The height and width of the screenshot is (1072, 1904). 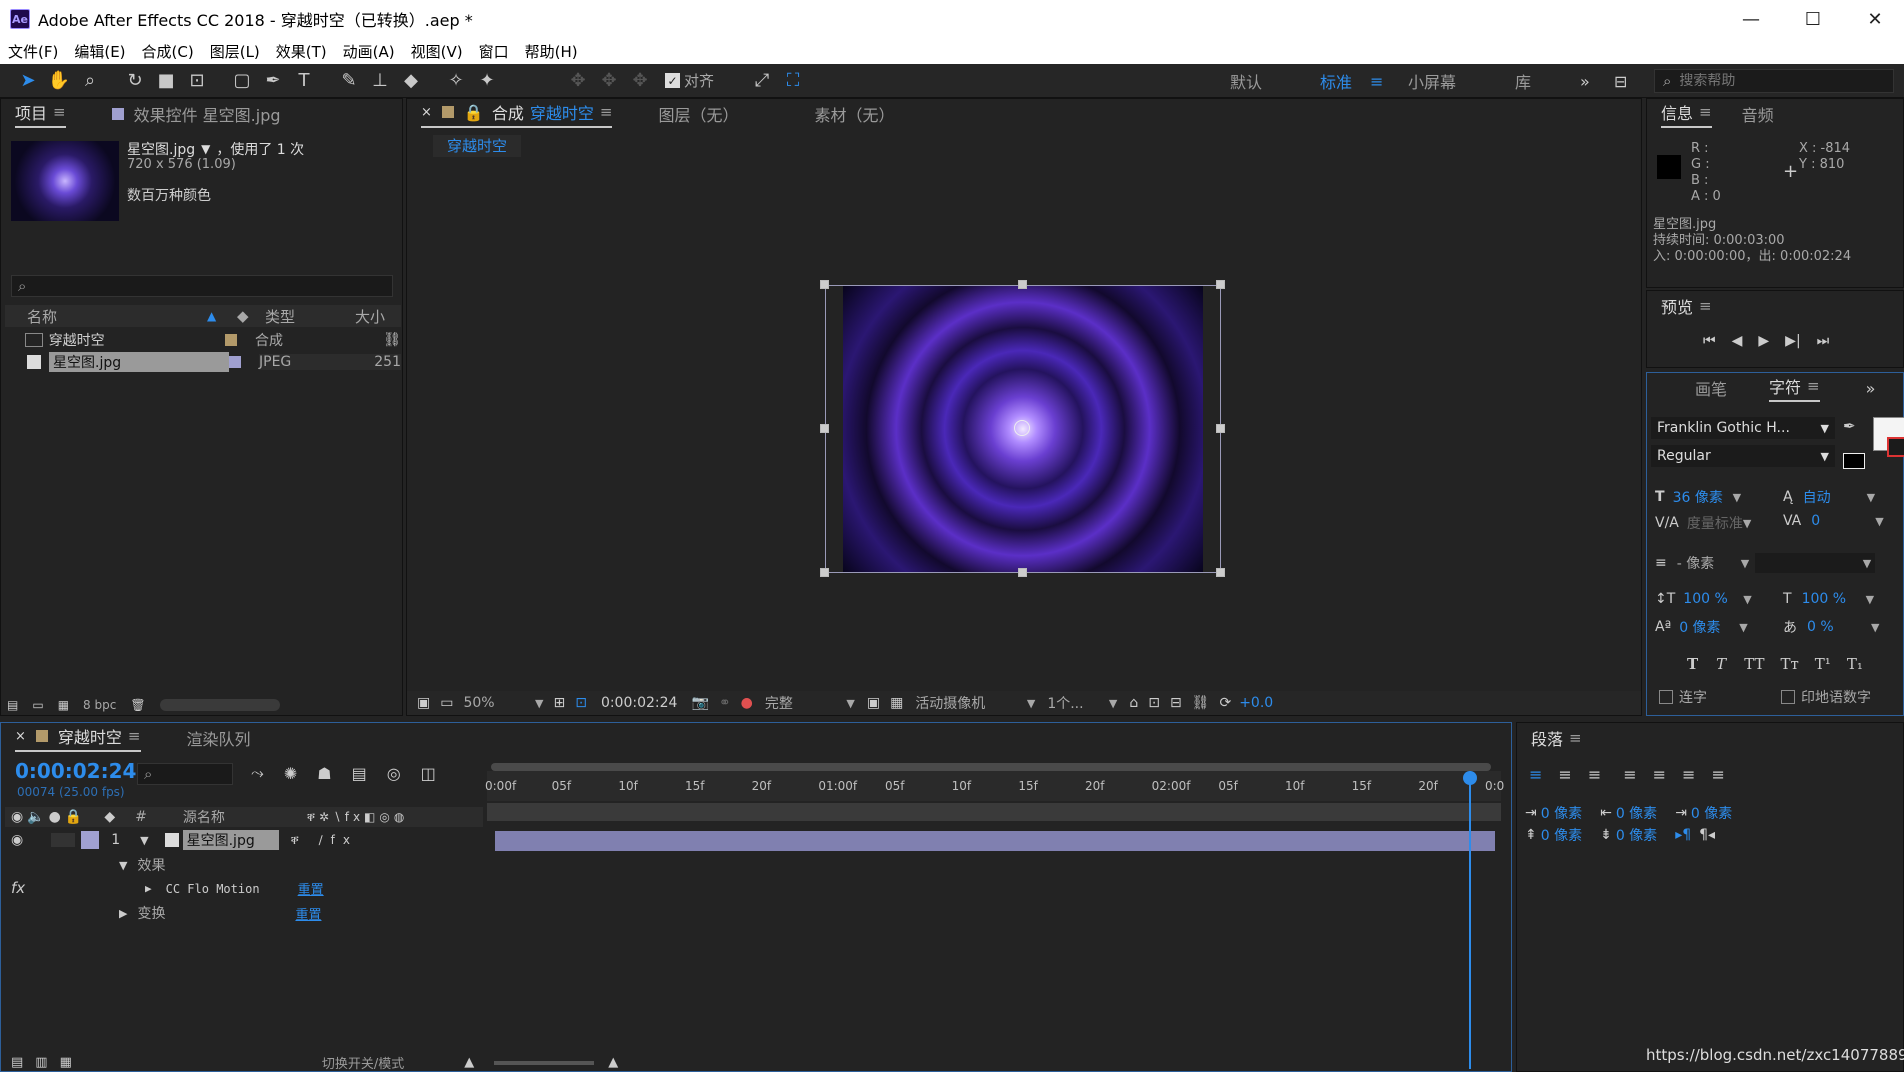 I want to click on menu-help: 帮助(H), so click(x=551, y=51).